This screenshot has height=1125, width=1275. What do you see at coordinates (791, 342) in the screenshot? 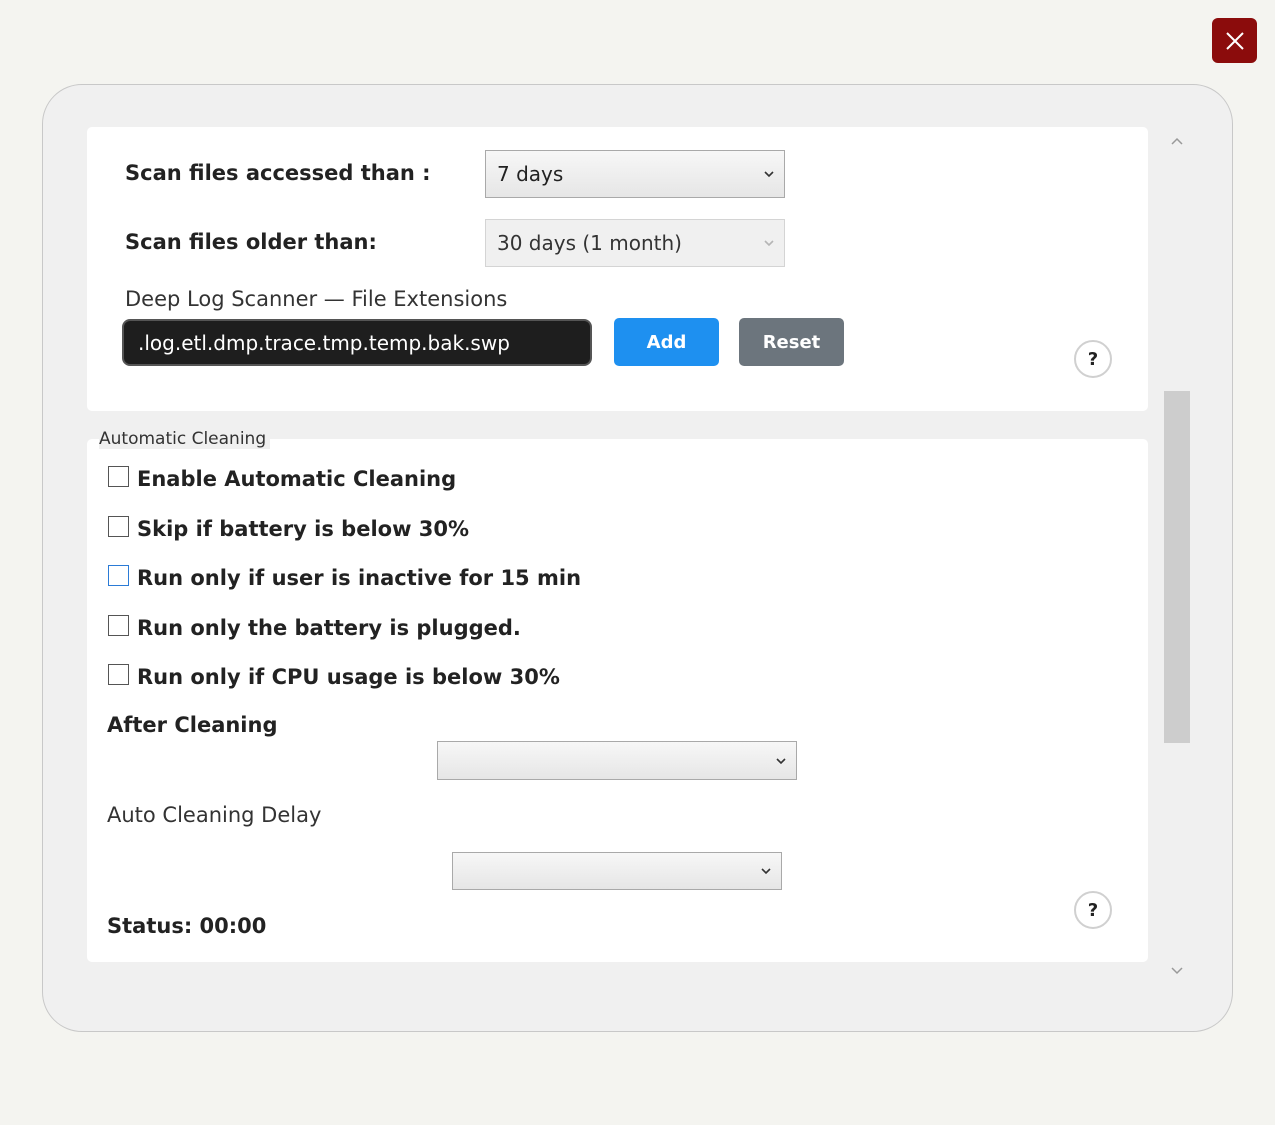
I see `reset-button: Reset` at bounding box center [791, 342].